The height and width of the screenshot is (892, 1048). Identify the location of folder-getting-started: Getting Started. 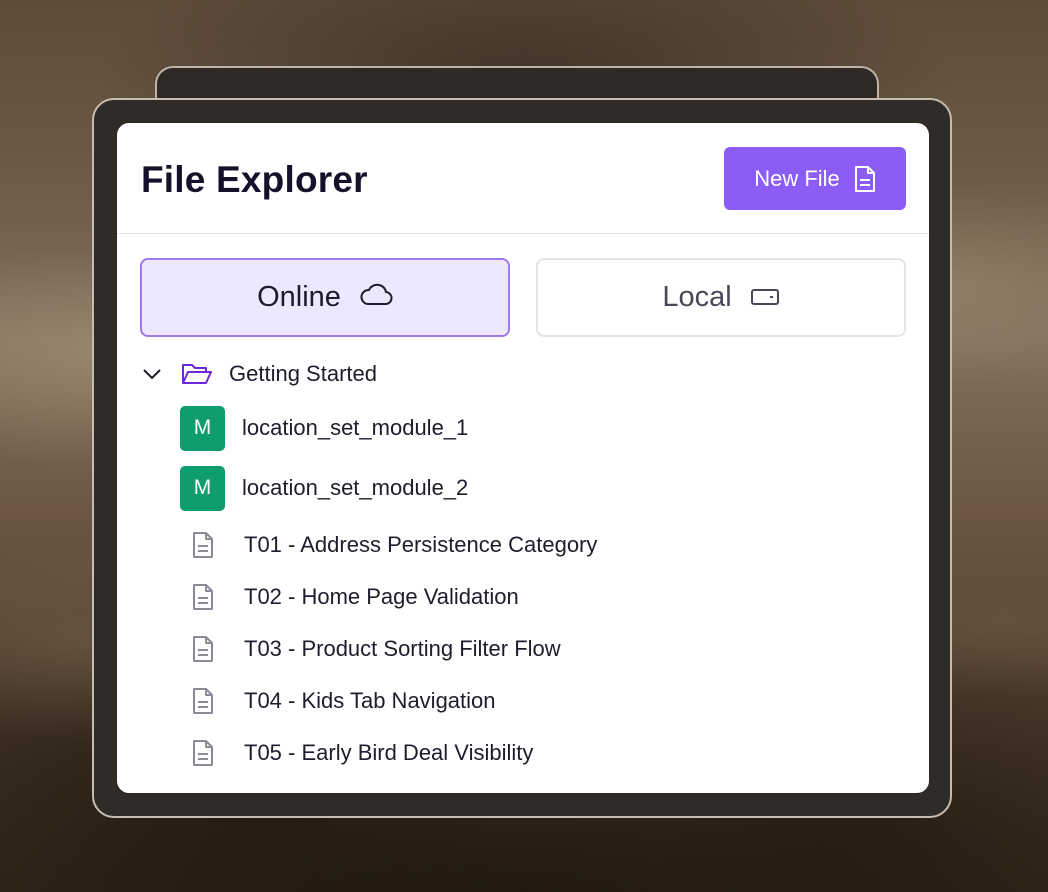
(259, 374).